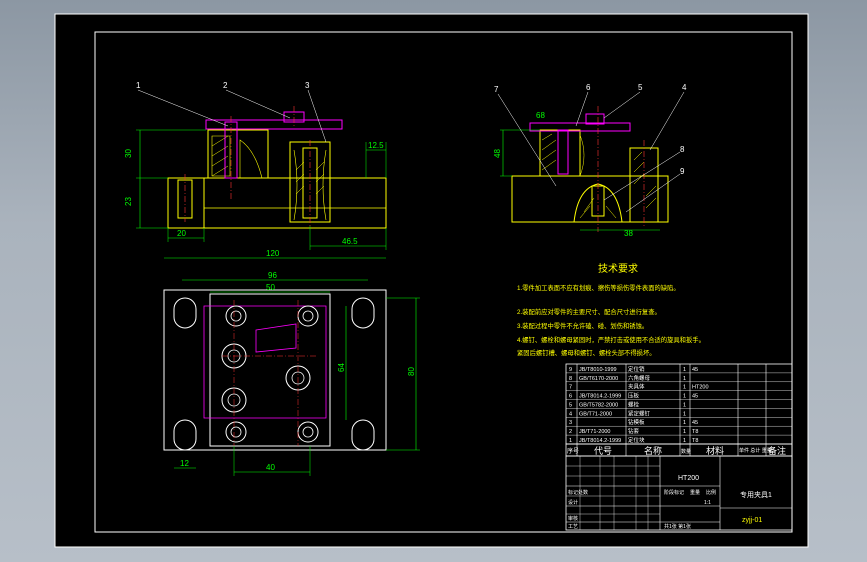 The height and width of the screenshot is (562, 867). I want to click on callout-1: 1, so click(138, 85).